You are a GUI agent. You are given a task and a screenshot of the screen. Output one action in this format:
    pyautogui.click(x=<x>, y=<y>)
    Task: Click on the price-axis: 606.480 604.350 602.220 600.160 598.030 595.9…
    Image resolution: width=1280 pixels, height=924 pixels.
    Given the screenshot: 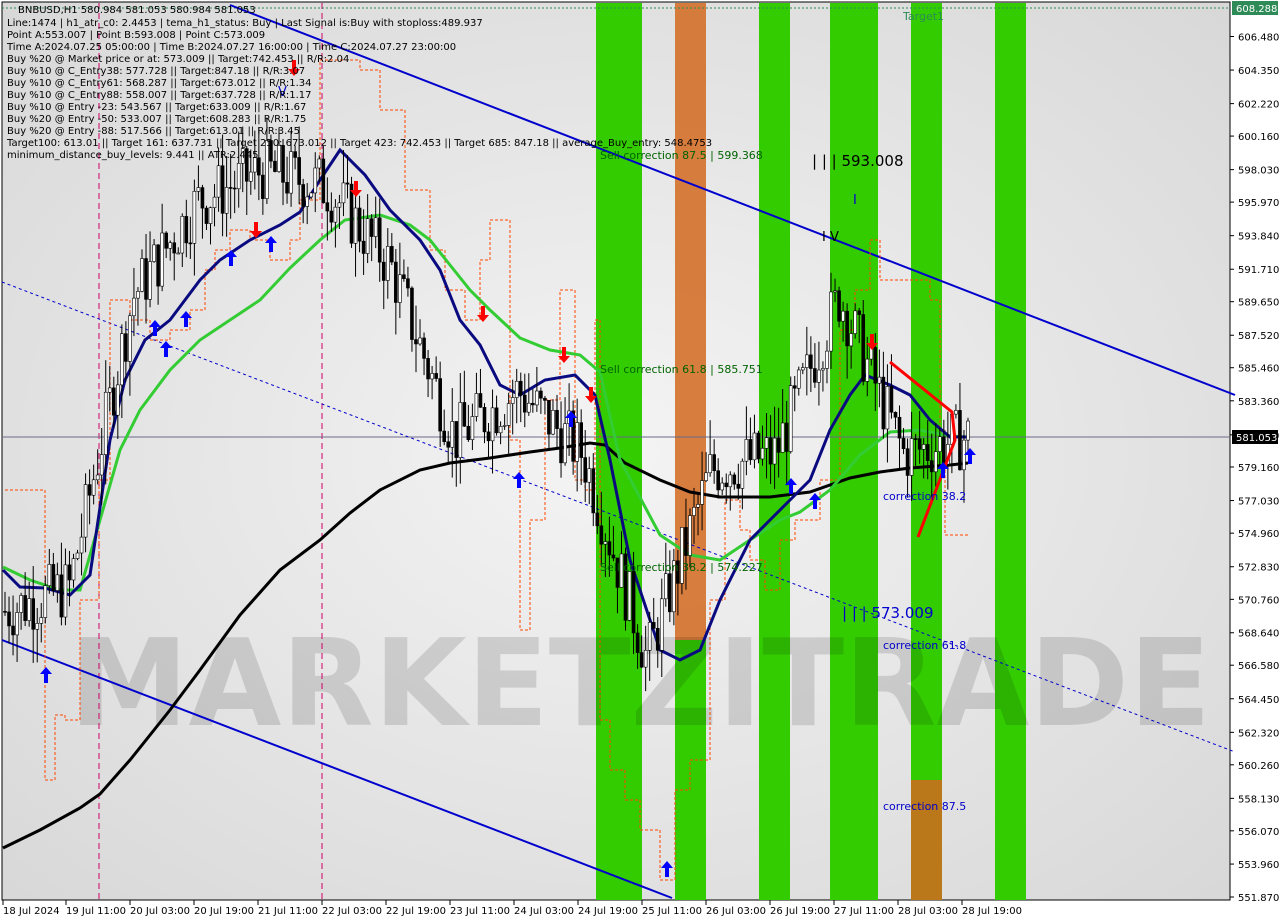 What is the action you would take?
    pyautogui.click(x=1254, y=468)
    